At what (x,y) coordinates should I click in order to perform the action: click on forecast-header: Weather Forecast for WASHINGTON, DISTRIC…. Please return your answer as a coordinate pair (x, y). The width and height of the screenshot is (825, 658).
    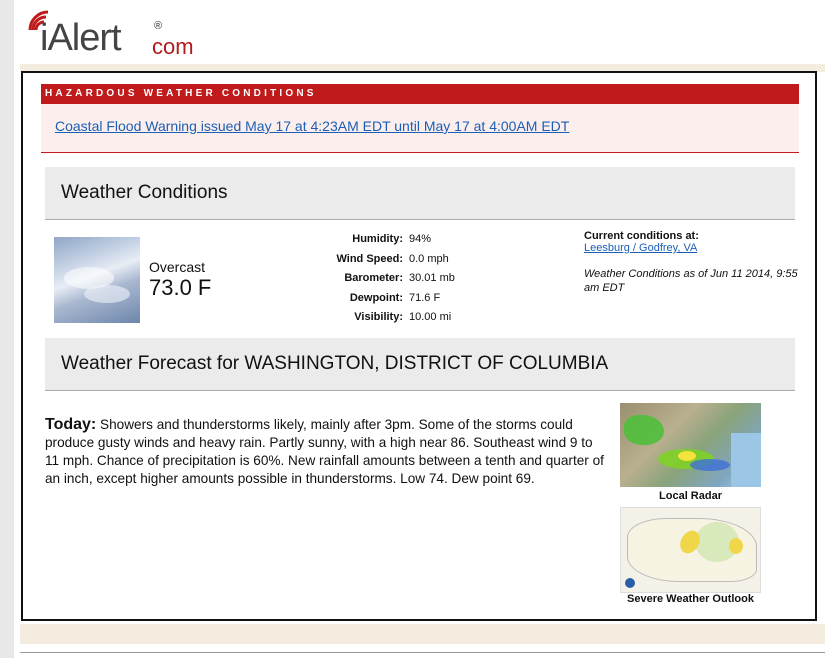
    Looking at the image, I should click on (420, 364).